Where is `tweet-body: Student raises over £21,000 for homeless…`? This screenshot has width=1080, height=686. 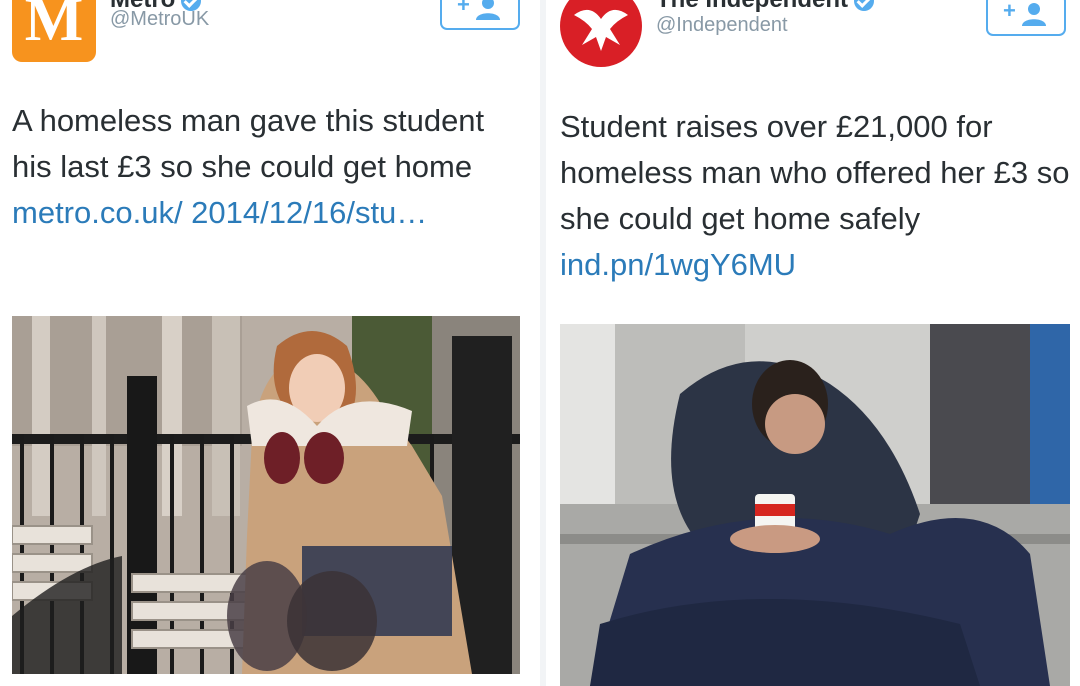 tweet-body: Student raises over £21,000 for homeless… is located at coordinates (815, 172).